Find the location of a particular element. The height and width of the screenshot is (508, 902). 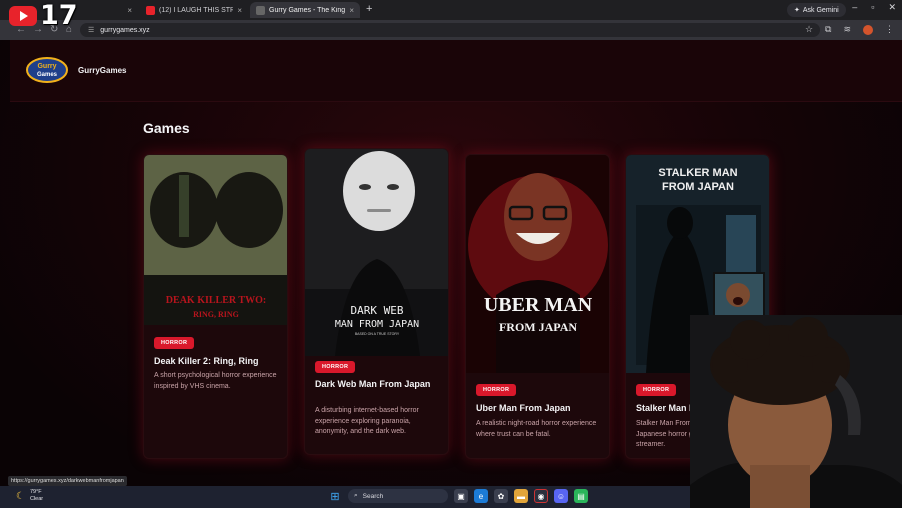

file-explorer-icon: ▬ is located at coordinates (521, 496).